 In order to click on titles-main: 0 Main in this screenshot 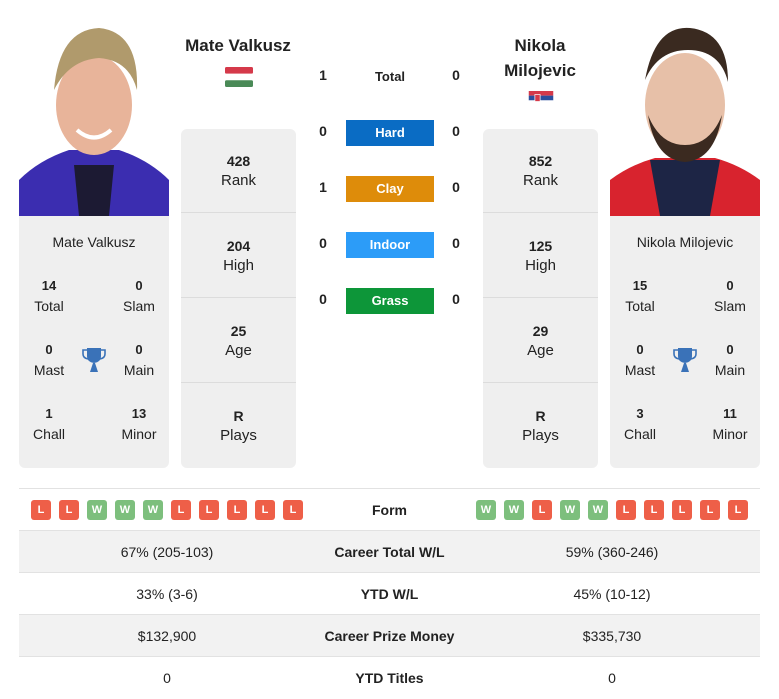, I will do `click(139, 360)`.